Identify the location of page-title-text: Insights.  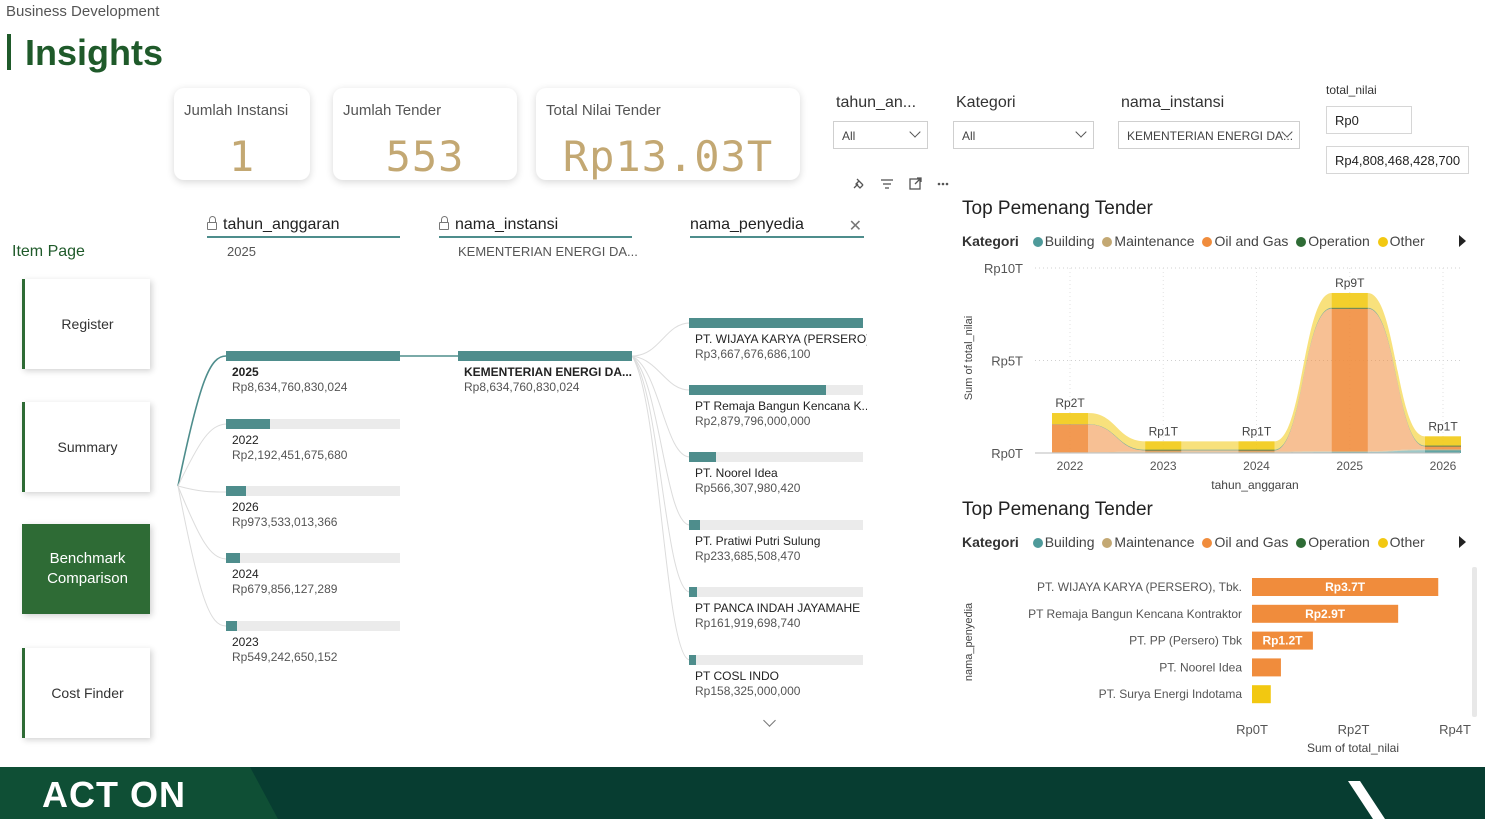
(94, 52).